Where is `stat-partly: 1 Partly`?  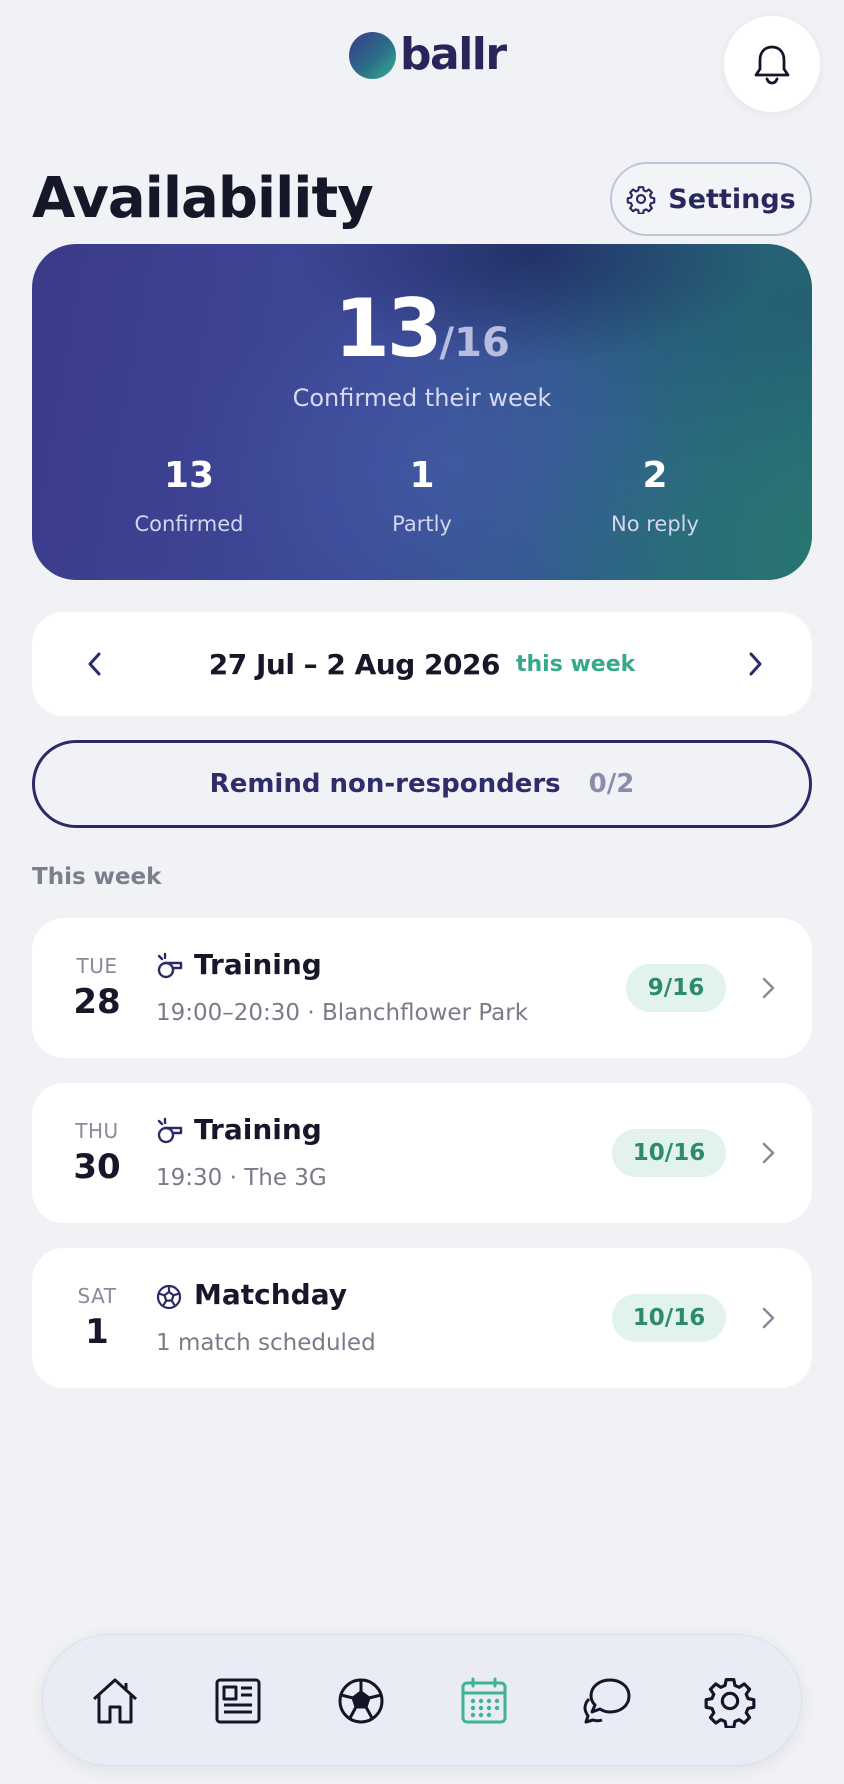
stat-partly: 1 Partly is located at coordinates (422, 495).